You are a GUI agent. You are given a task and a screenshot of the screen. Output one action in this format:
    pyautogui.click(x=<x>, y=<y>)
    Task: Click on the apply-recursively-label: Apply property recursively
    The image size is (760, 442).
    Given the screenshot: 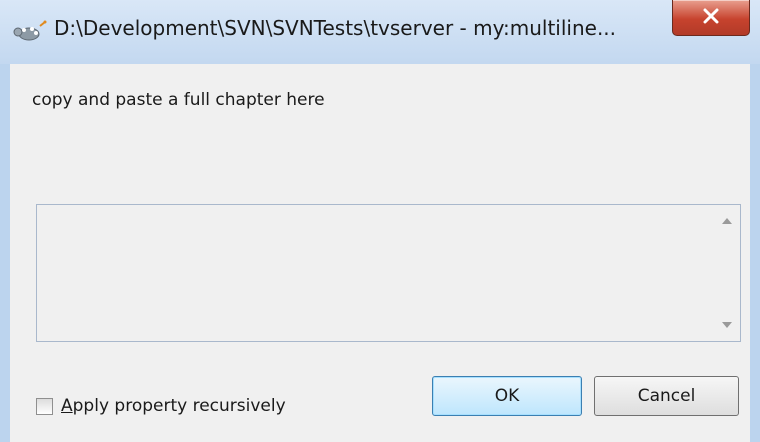 What is the action you would take?
    pyautogui.click(x=173, y=406)
    